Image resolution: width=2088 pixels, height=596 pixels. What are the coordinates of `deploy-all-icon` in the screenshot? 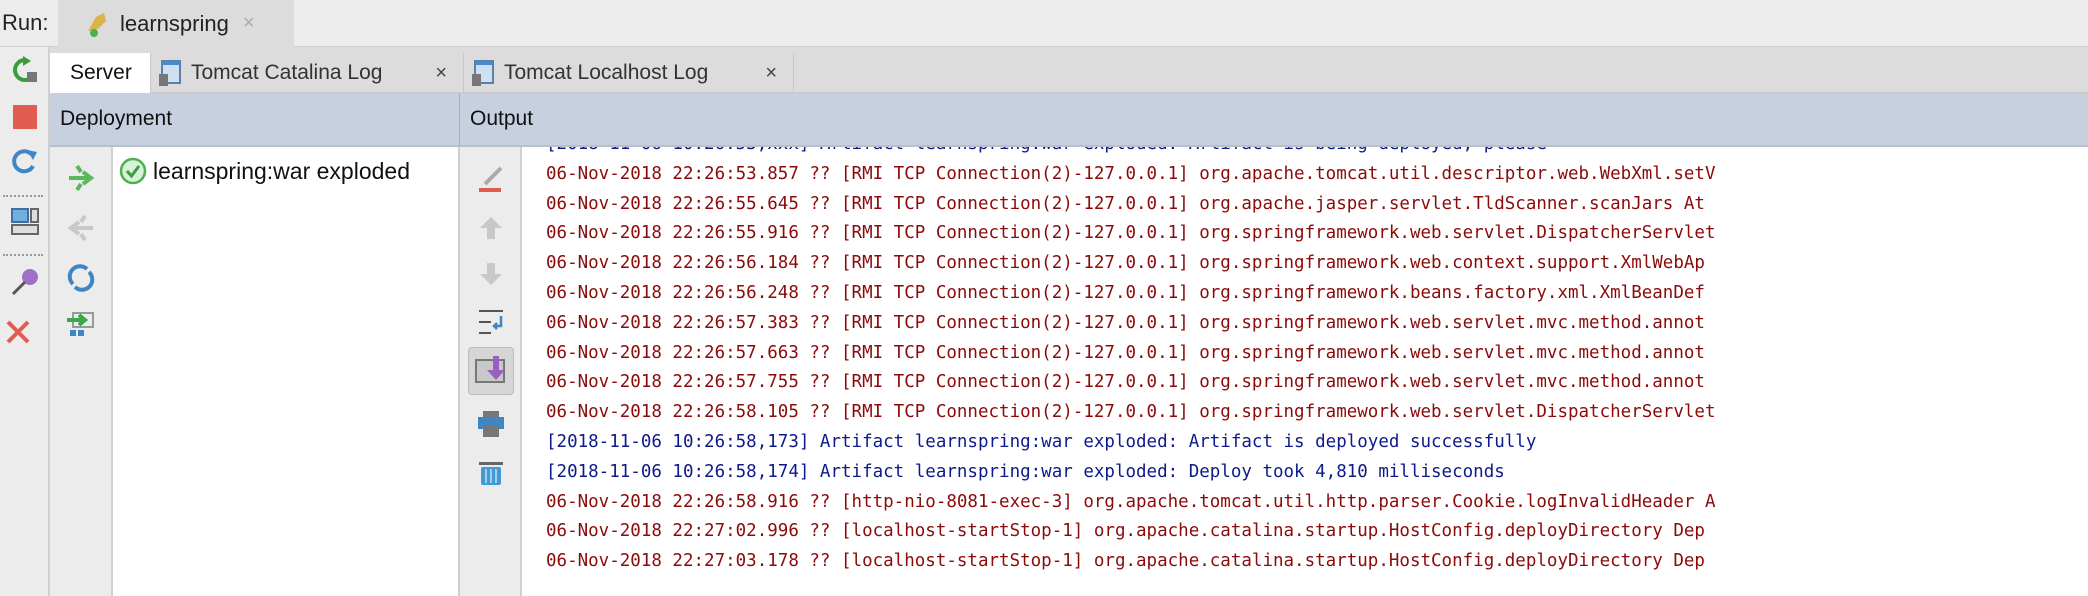 It's located at (81, 325).